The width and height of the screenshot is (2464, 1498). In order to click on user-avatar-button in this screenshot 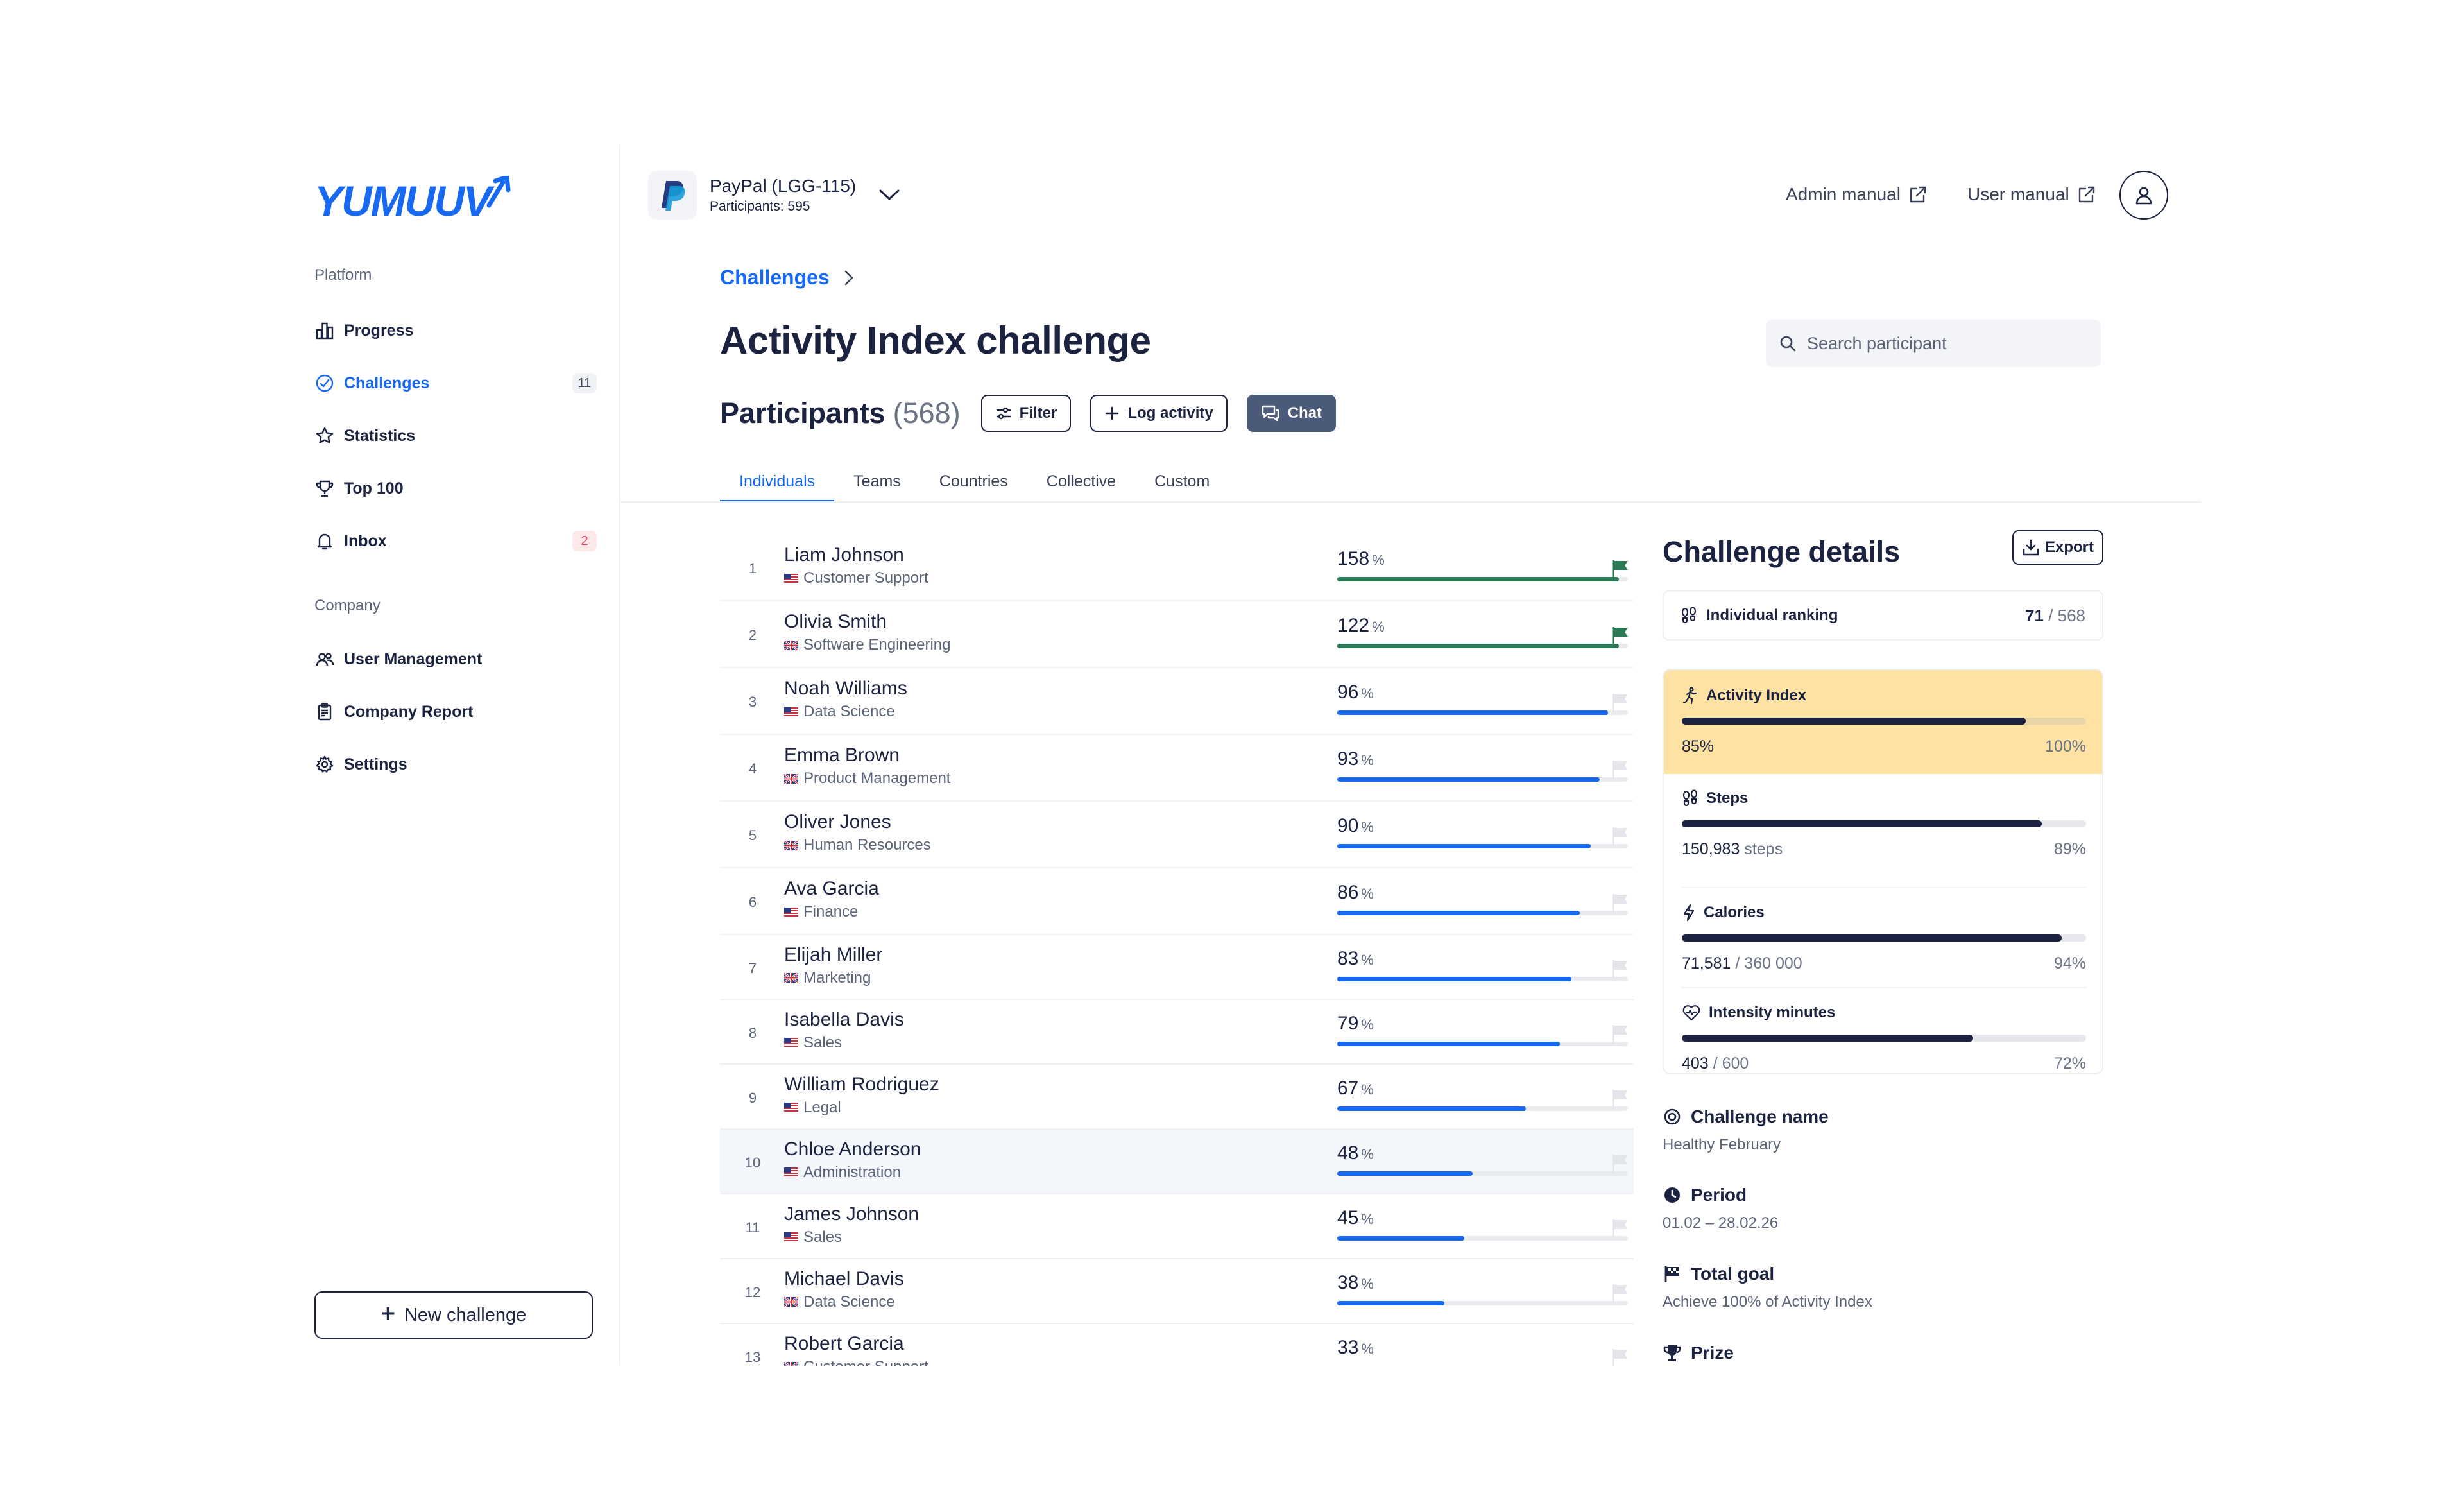, I will do `click(2143, 195)`.